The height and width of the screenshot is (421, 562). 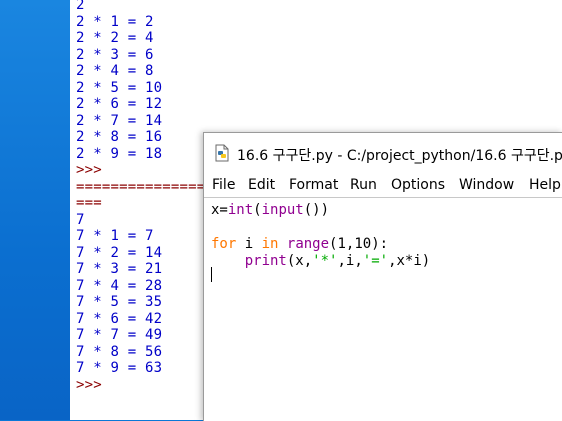 I want to click on code-line: x=int(input()), so click(x=270, y=210).